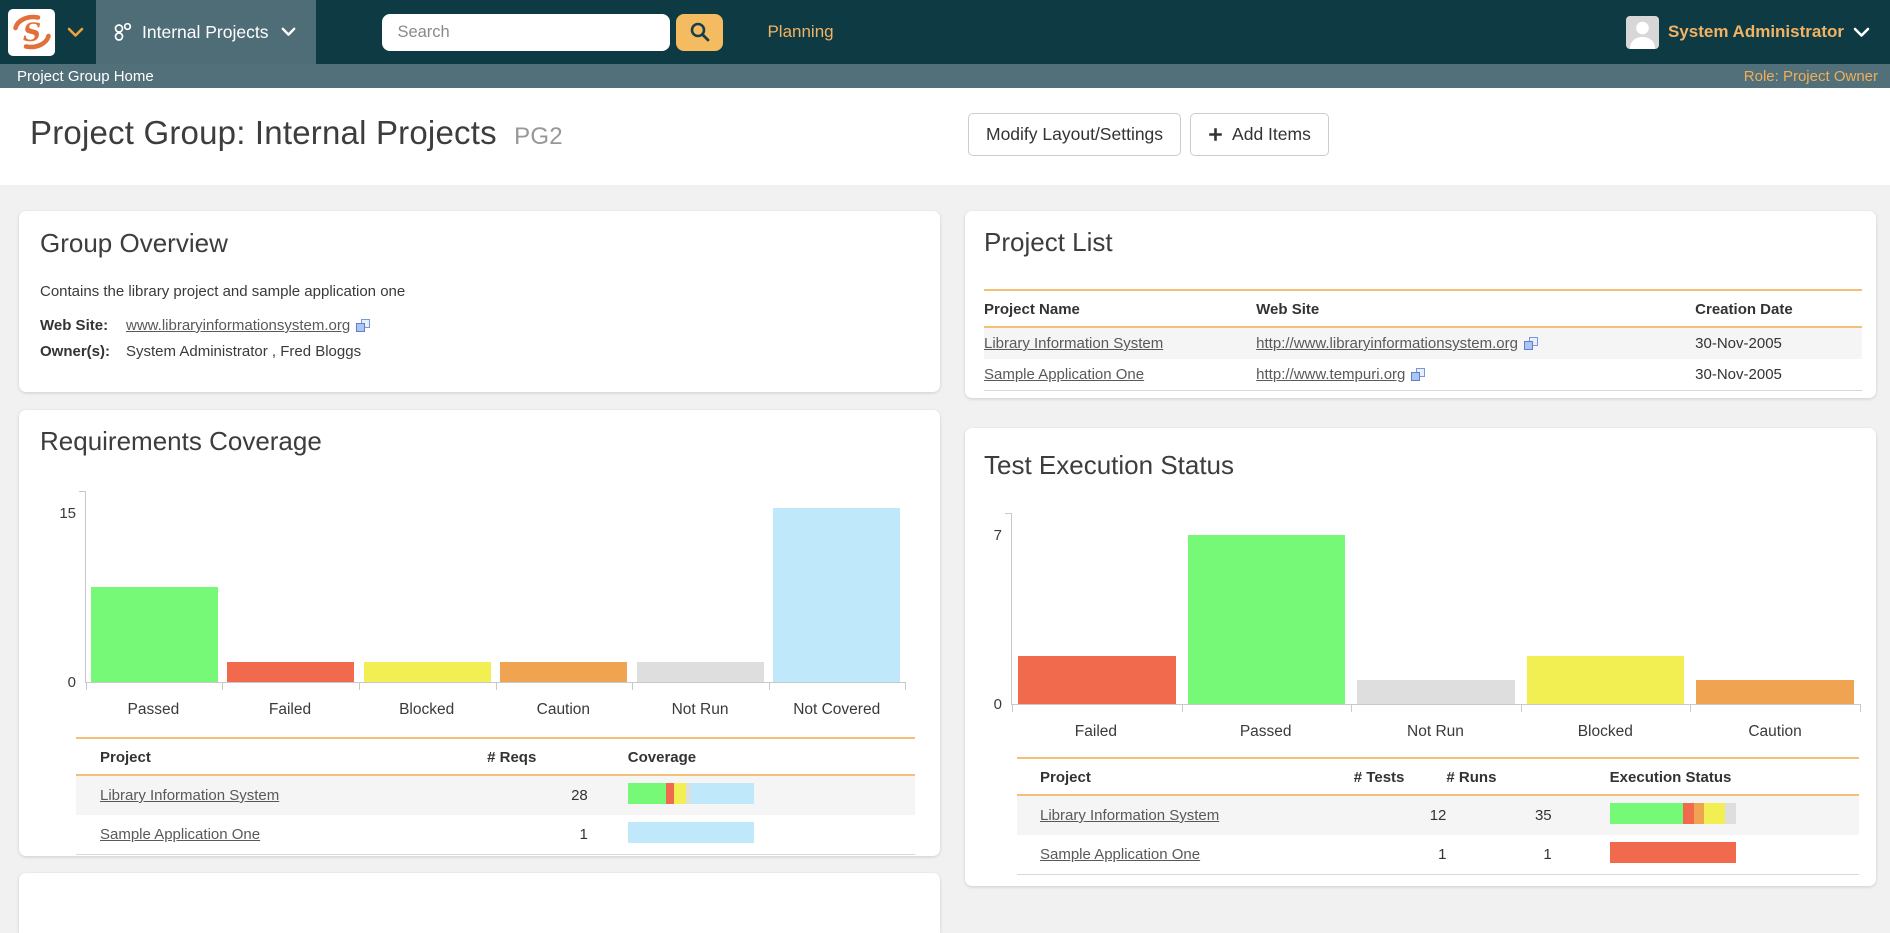  I want to click on user-avatar, so click(1642, 32).